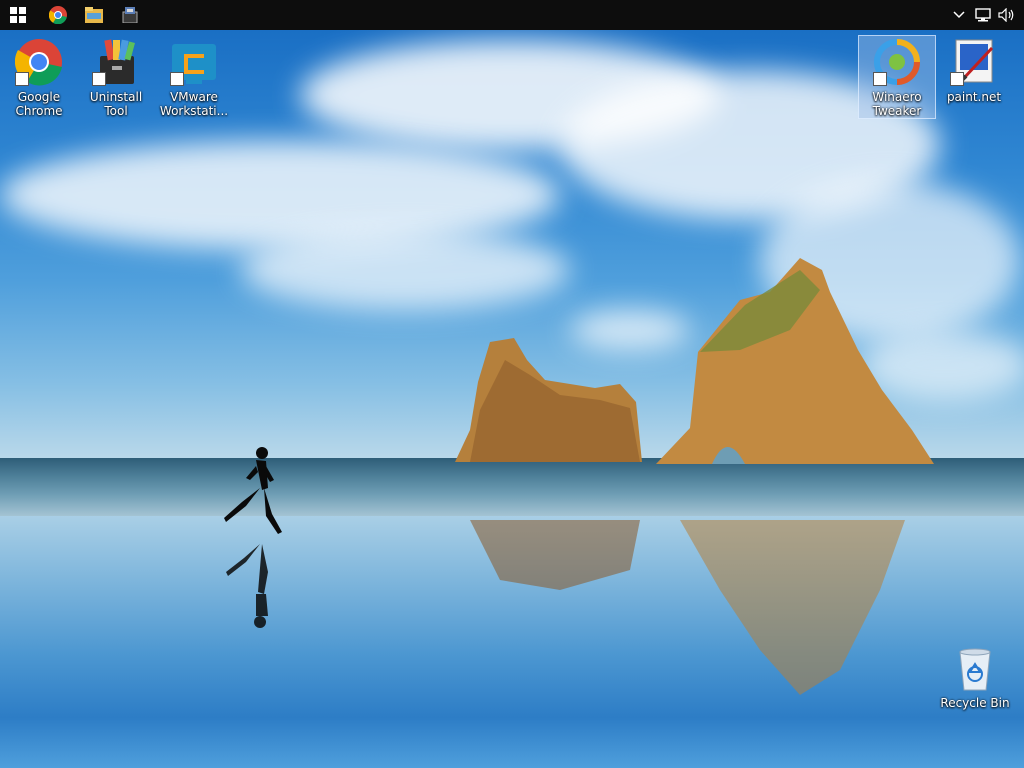 This screenshot has width=1024, height=768. I want to click on network-icon, so click(983, 15).